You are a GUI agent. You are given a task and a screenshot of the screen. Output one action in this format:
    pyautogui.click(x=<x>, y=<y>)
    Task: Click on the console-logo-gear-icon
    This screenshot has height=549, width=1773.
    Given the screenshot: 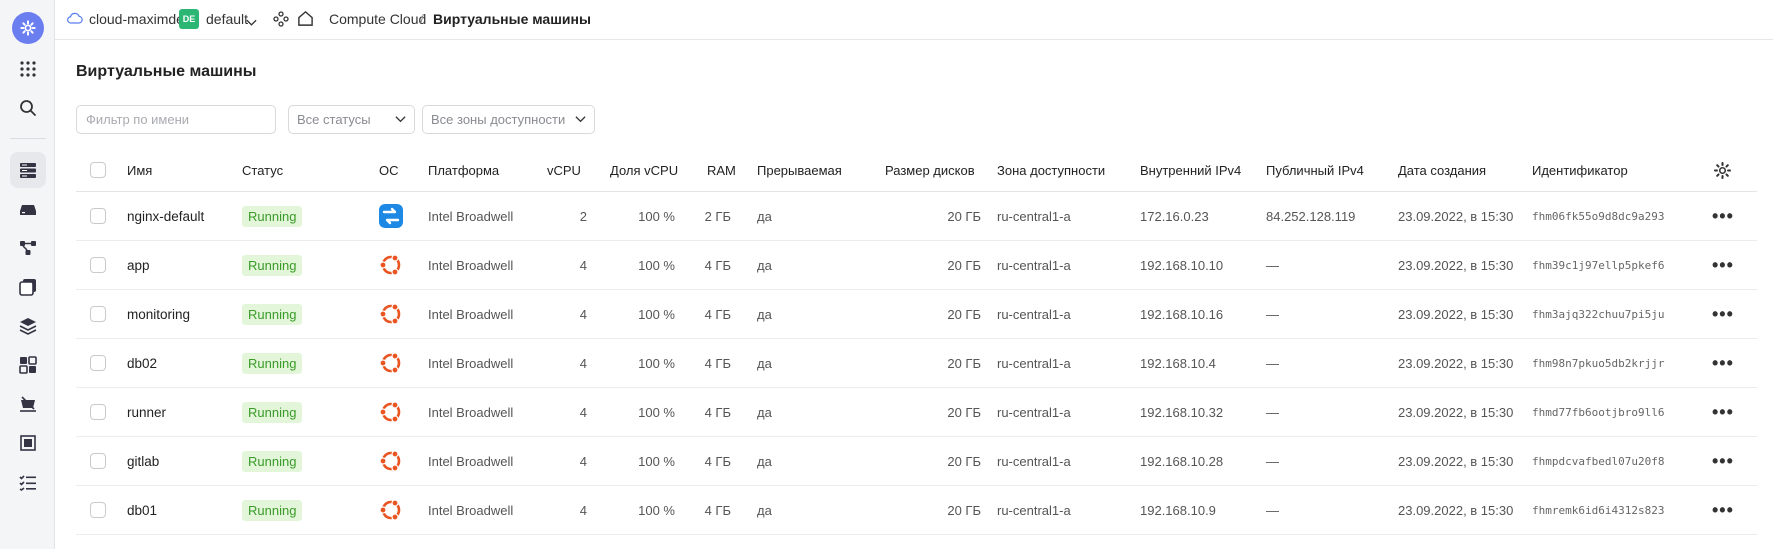 What is the action you would take?
    pyautogui.click(x=28, y=28)
    